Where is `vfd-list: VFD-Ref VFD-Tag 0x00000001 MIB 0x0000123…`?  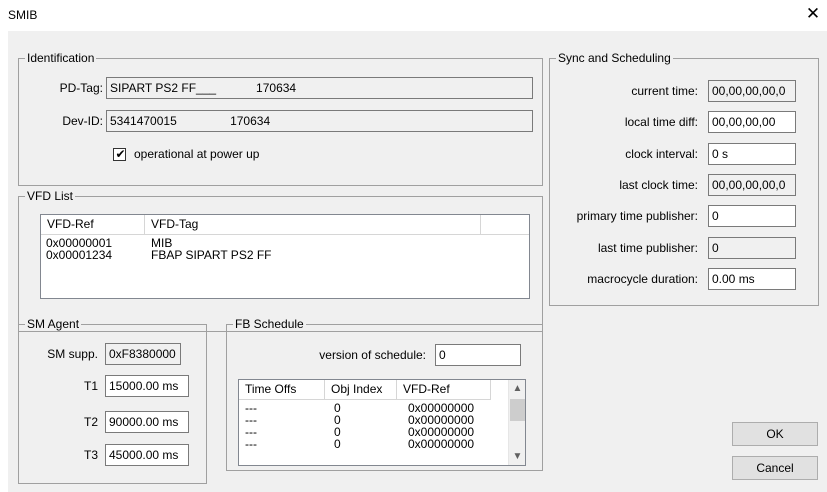
vfd-list: VFD-Ref VFD-Tag 0x00000001 MIB 0x0000123… is located at coordinates (285, 256).